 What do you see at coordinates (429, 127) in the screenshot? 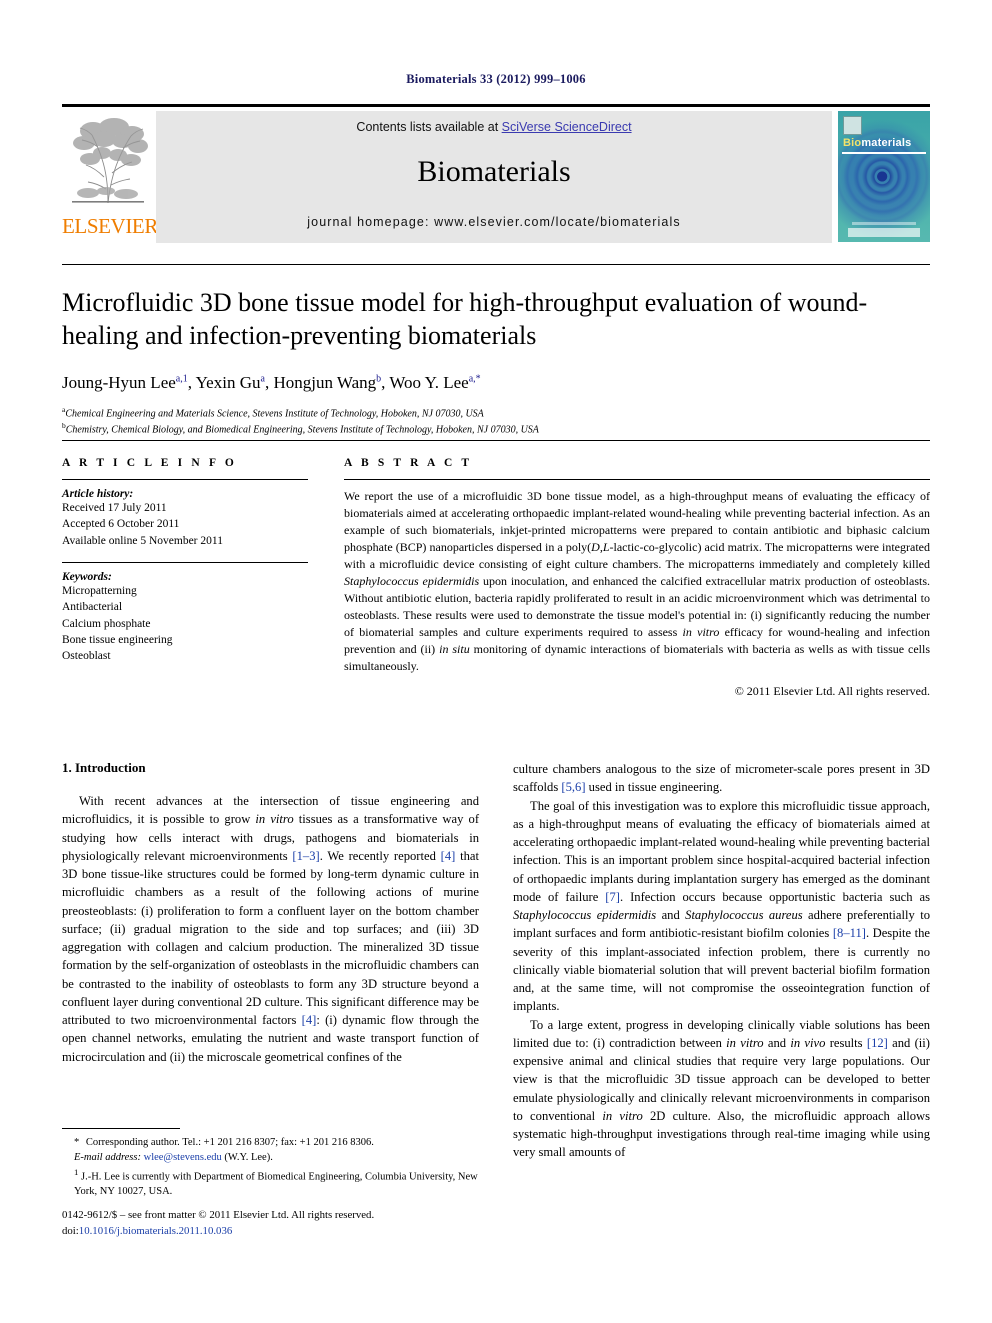
I see `contents-prefix: Contents lists available at` at bounding box center [429, 127].